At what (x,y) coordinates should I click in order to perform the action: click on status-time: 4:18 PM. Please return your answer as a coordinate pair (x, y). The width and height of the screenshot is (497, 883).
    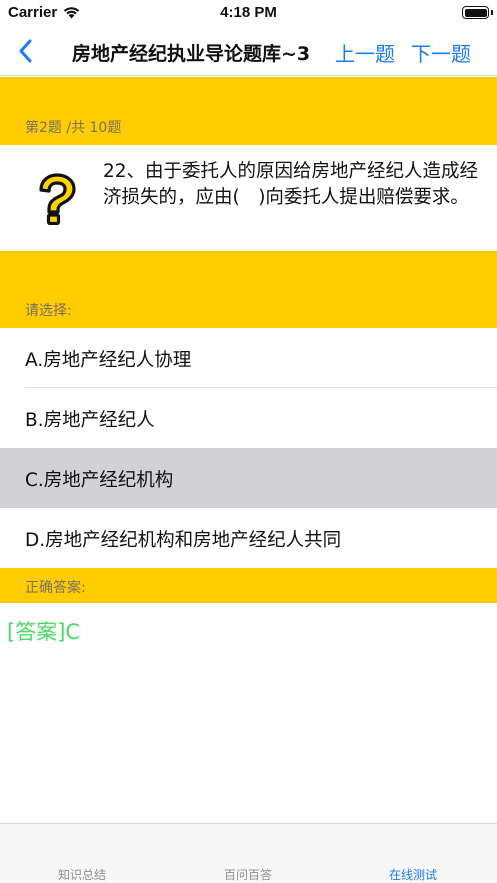
    Looking at the image, I should click on (248, 12).